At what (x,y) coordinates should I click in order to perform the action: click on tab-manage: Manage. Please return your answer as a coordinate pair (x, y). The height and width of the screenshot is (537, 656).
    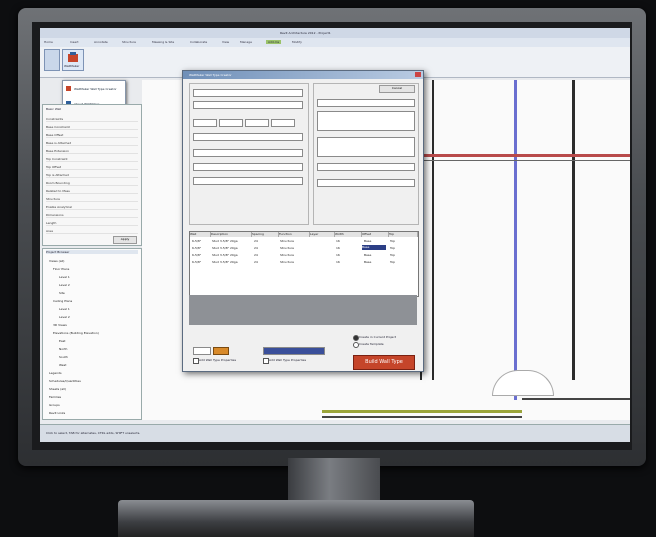
    Looking at the image, I should click on (246, 42).